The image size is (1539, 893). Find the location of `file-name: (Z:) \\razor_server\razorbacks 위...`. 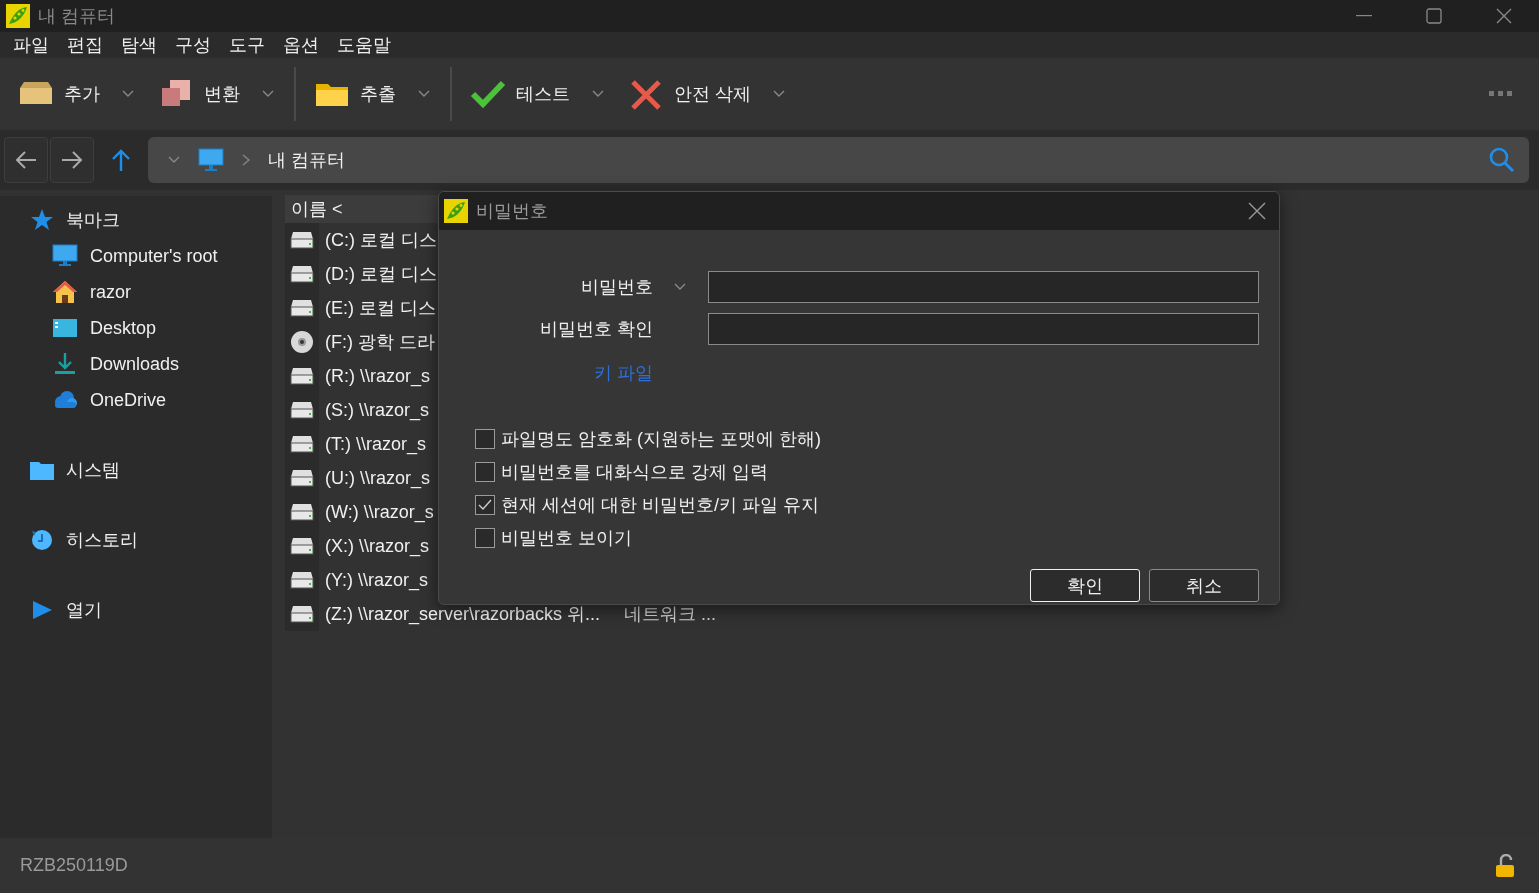

file-name: (Z:) \\razor_server\razorbacks 위... is located at coordinates (460, 614).